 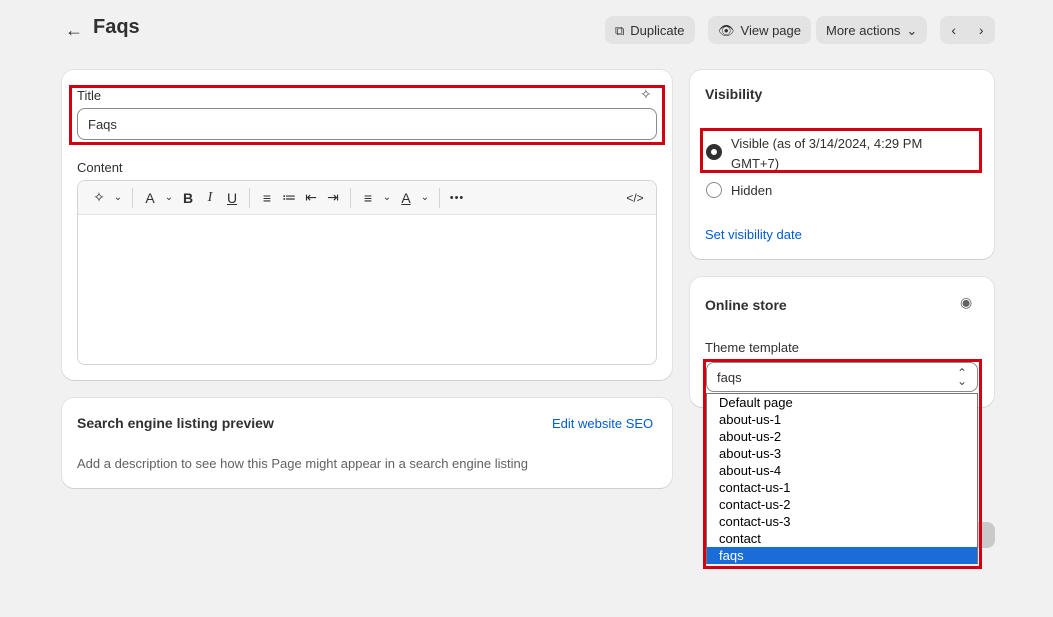 I want to click on duplicate-button: ⧉ Duplicate, so click(x=650, y=30).